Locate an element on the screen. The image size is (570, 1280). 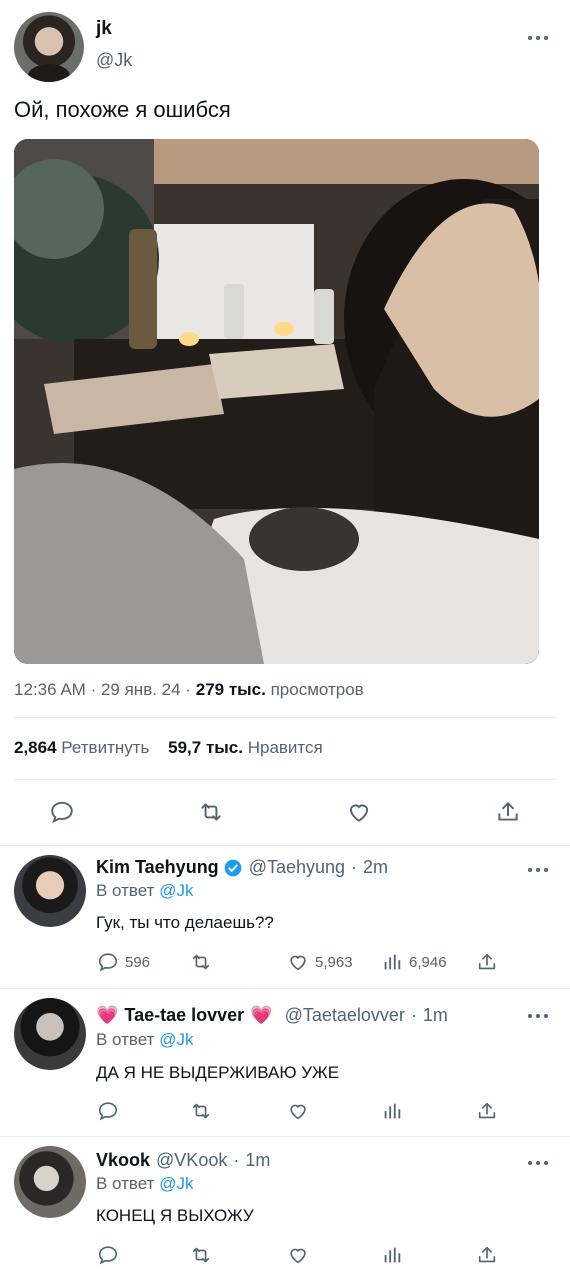
like-count: 5,963 is located at coordinates (334, 962).